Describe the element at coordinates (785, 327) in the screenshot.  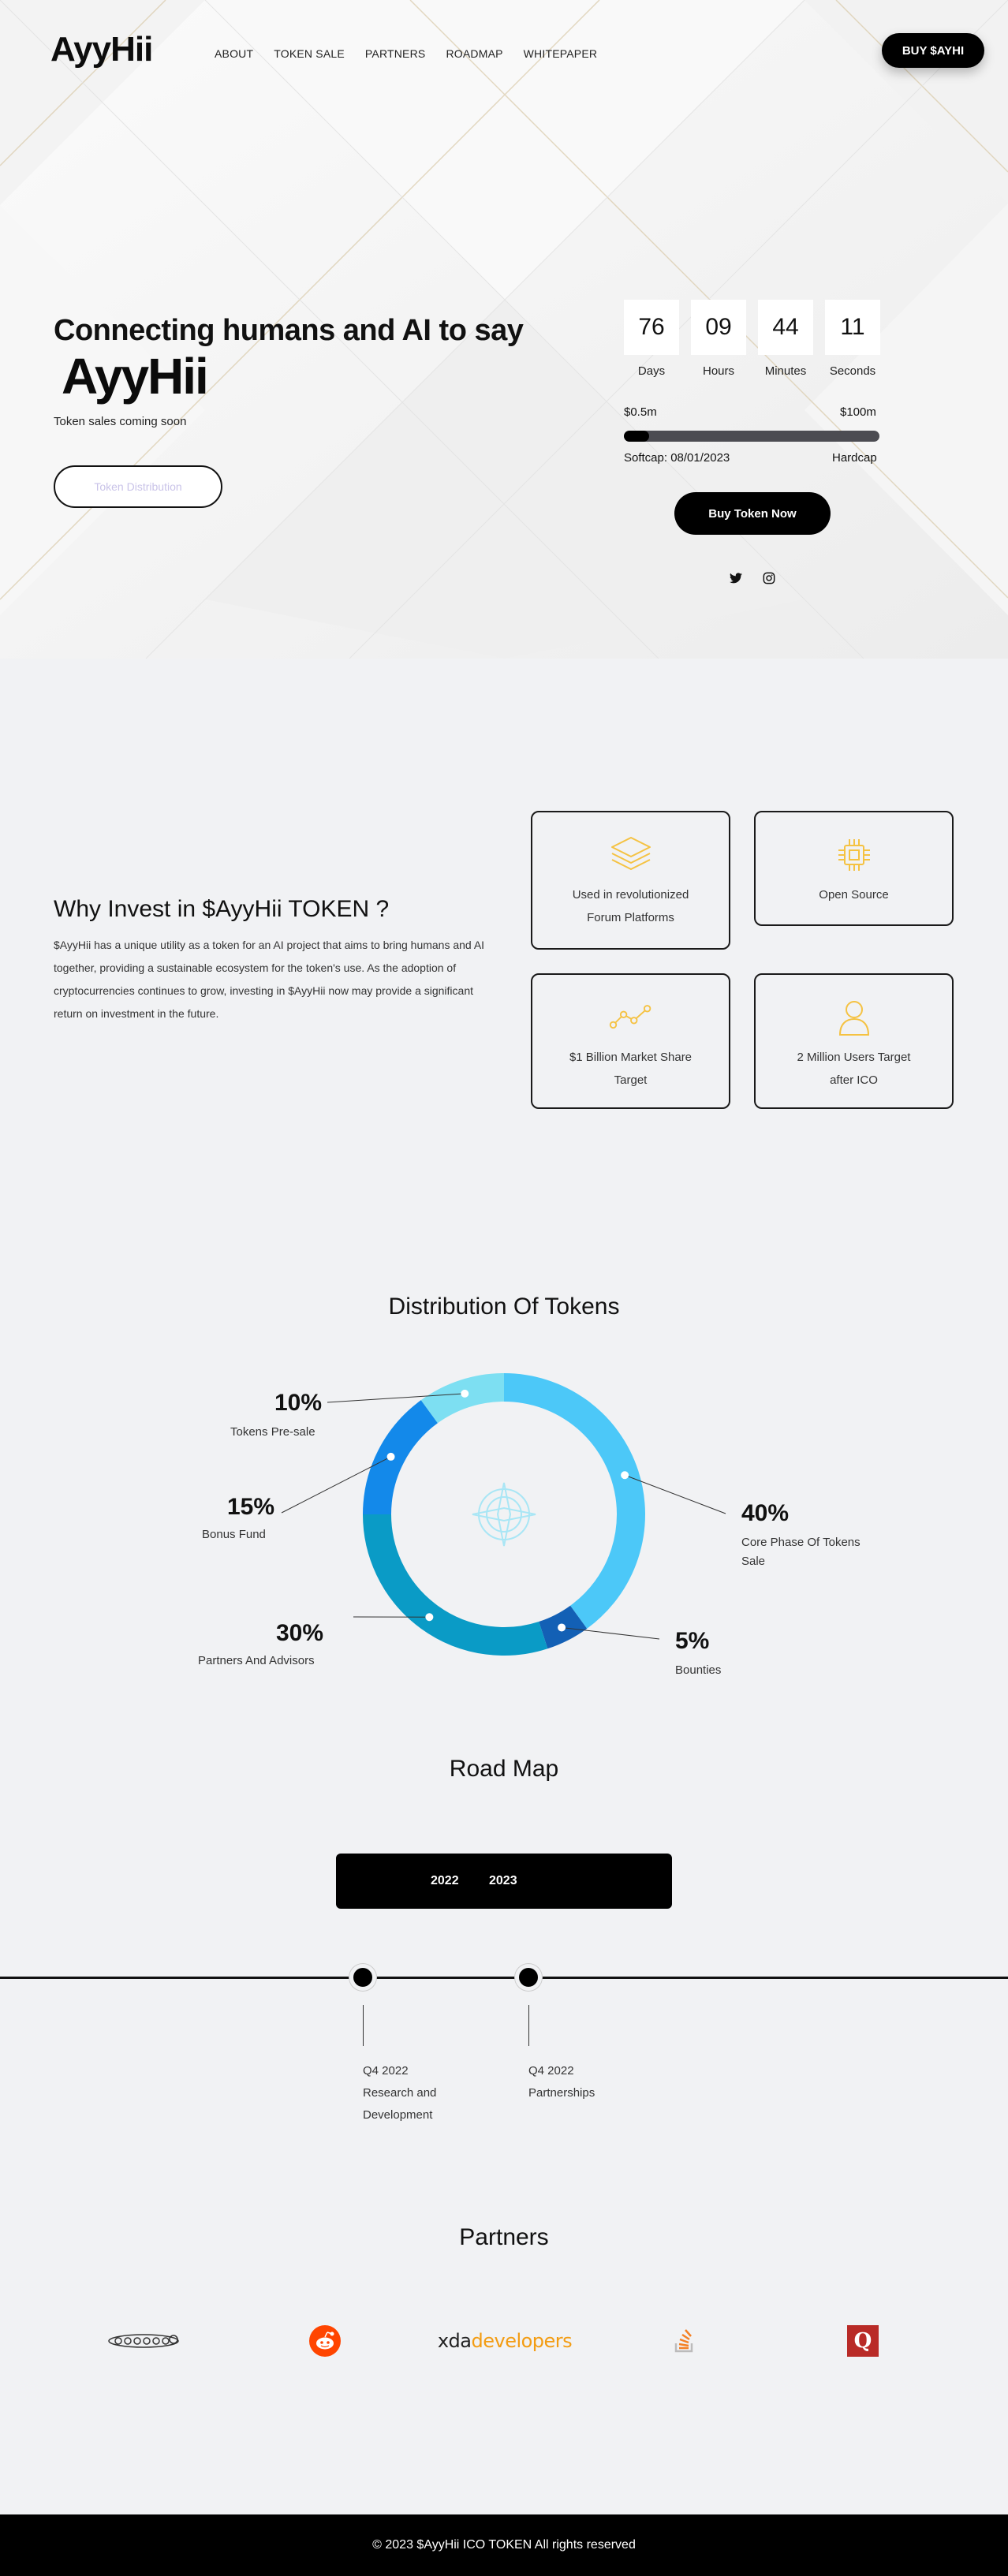
I see `countdown-minutes-value: 44` at that location.